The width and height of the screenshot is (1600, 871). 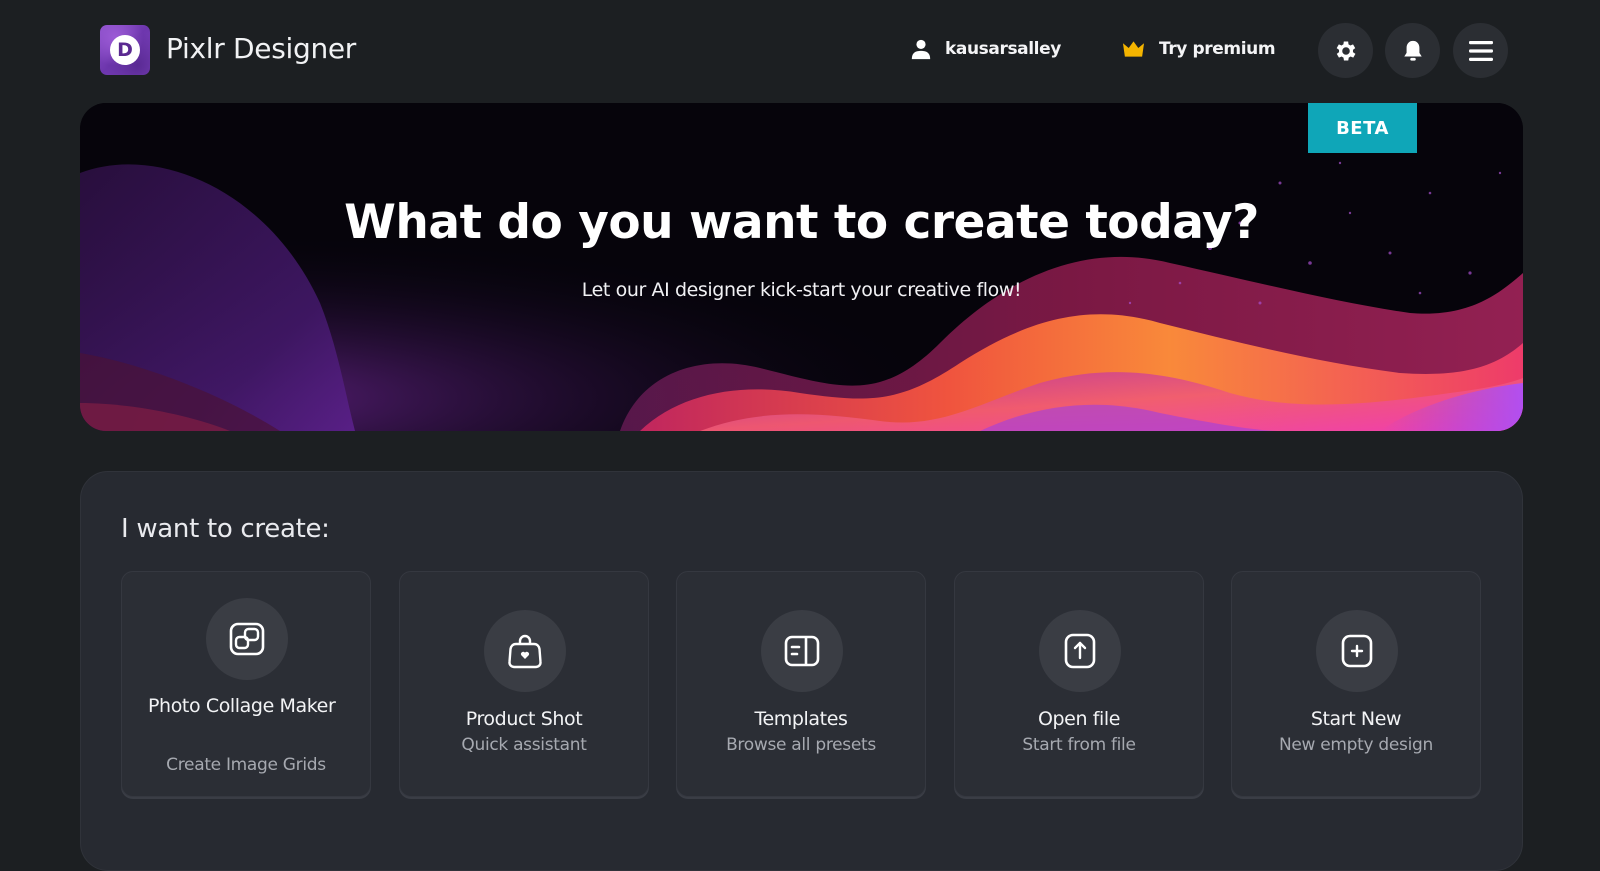 I want to click on upload-icon, so click(x=1080, y=651).